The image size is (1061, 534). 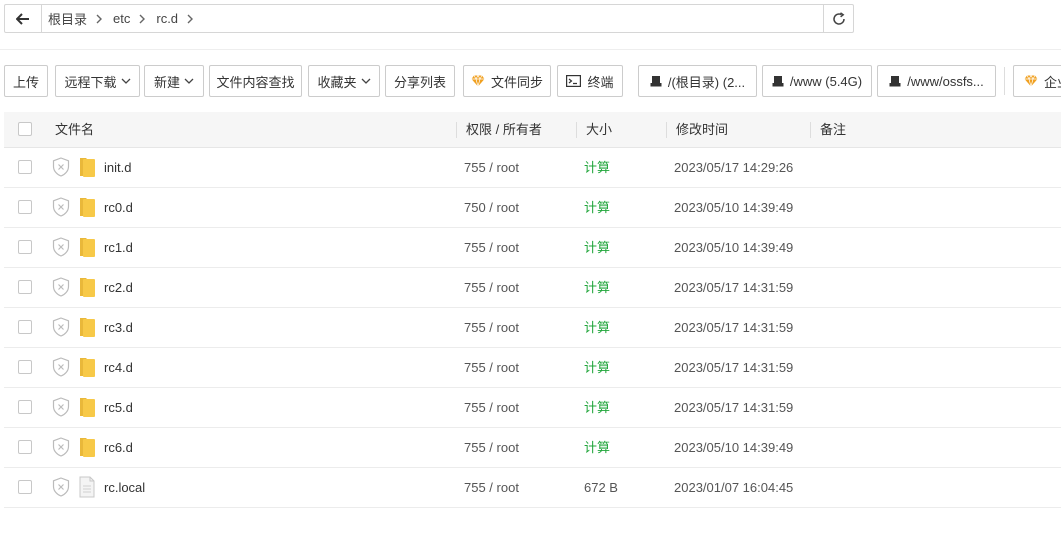 I want to click on favorites-label: 收藏夹, so click(x=337, y=82).